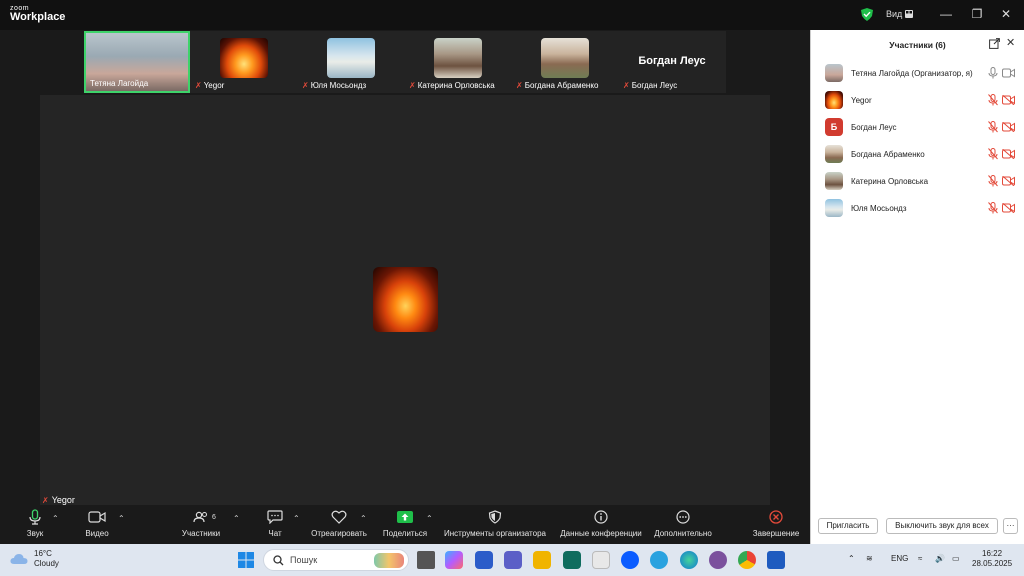  Describe the element at coordinates (339, 525) in the screenshot. I see `react-button: Отреагировать` at that location.